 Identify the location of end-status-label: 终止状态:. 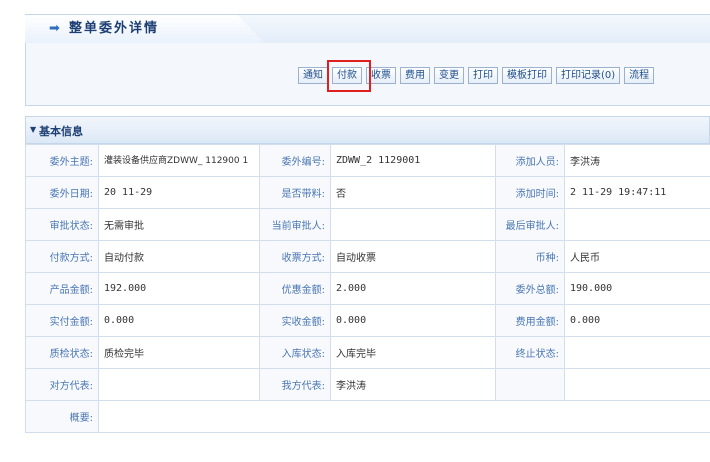
(530, 352).